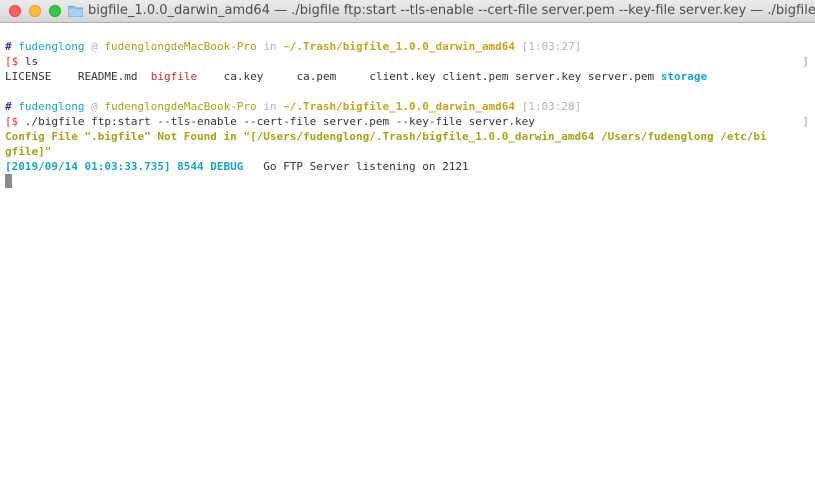 This screenshot has width=815, height=477. I want to click on zoom-button, so click(55, 11).